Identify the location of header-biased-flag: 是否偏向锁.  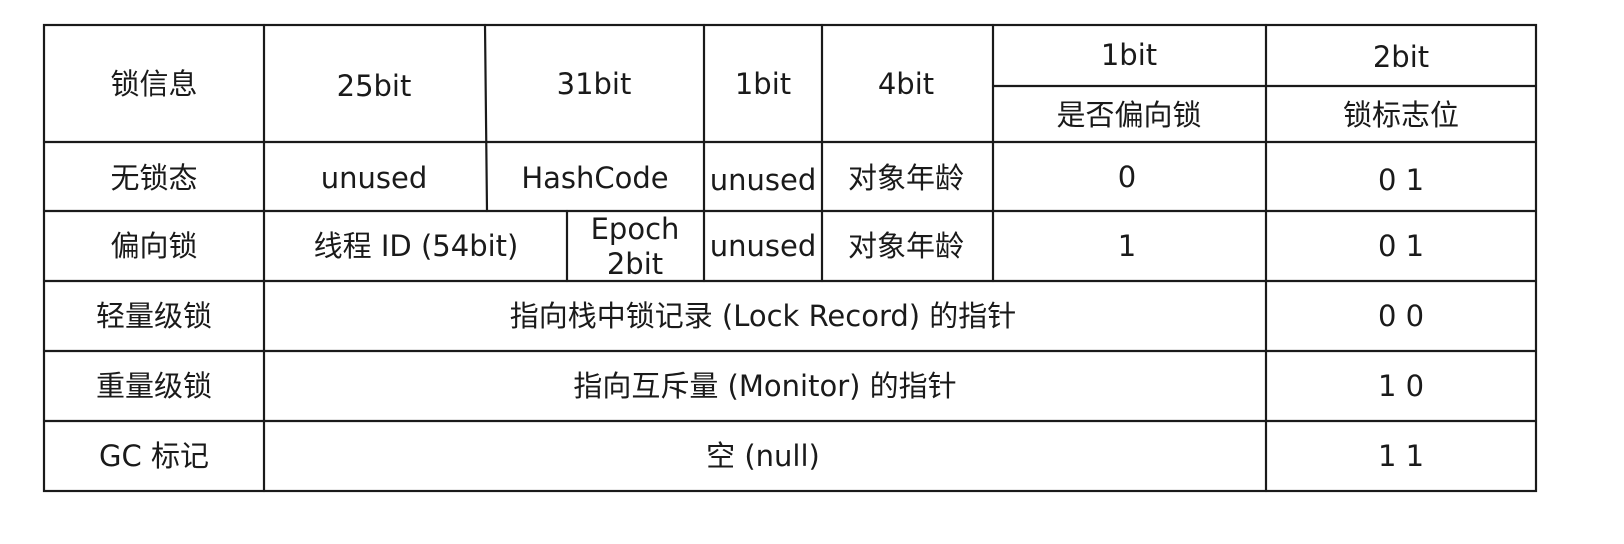
(1128, 115).